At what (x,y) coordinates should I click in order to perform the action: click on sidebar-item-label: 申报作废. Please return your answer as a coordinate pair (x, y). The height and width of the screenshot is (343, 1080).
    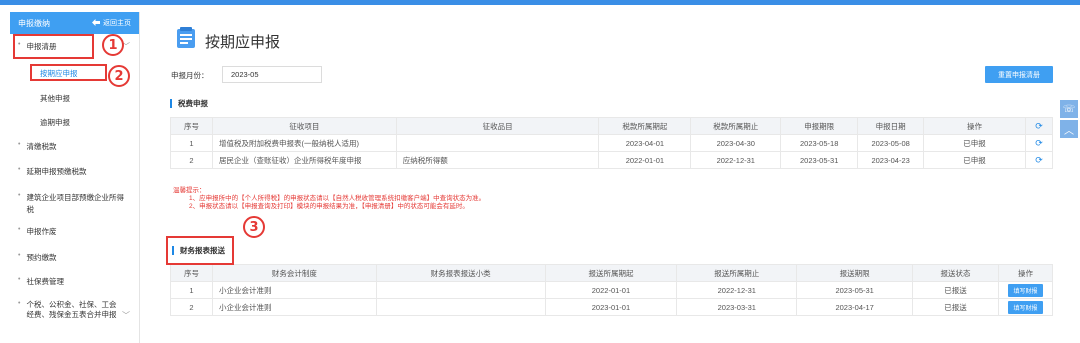
    Looking at the image, I should click on (41, 231).